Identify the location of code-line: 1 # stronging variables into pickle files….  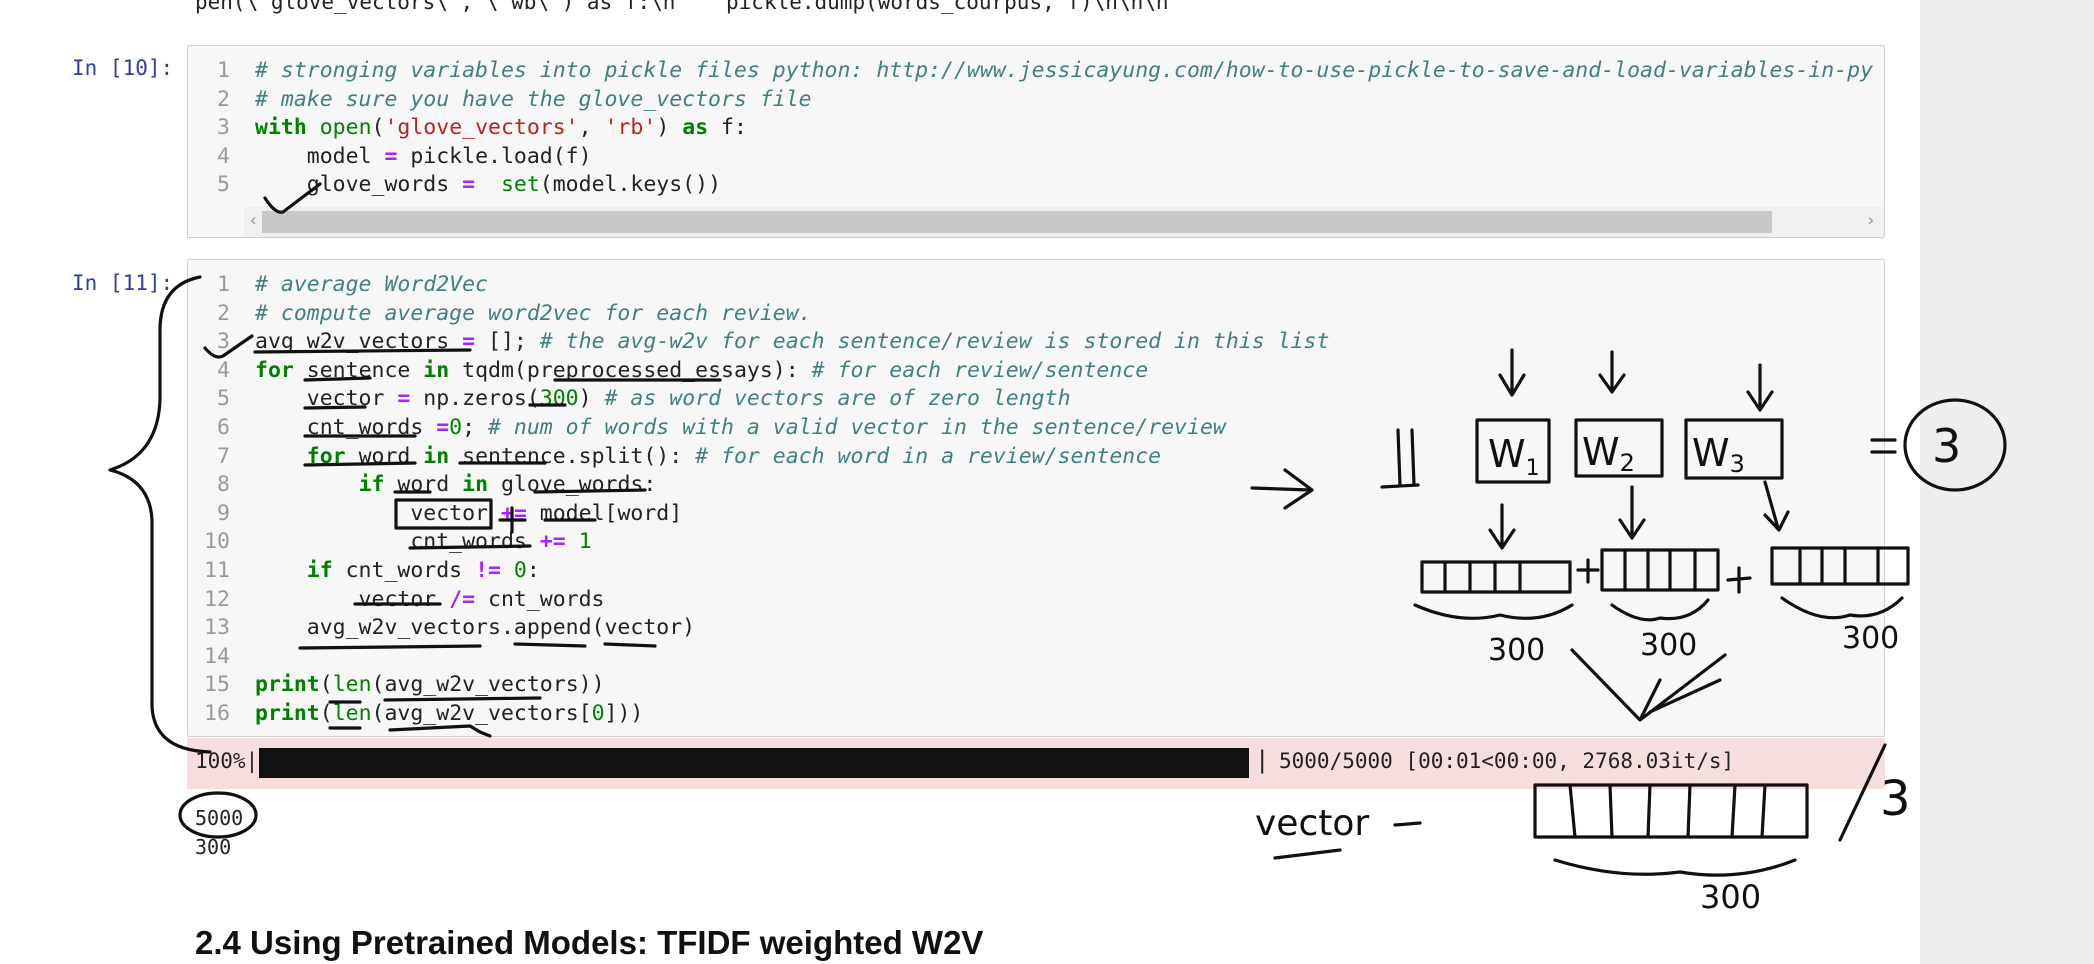
(1036, 71).